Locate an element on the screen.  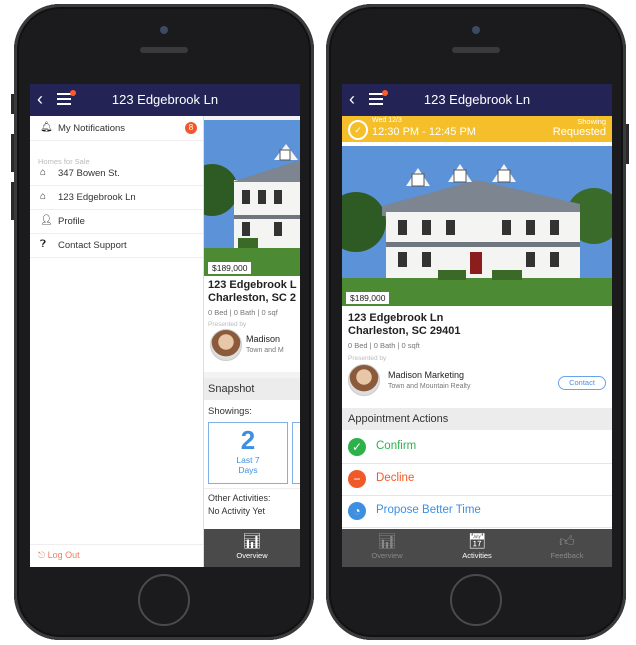
drawer-item-home-2: ⌂ 123 Edgebrook Ln is located at coordinates (116, 197).